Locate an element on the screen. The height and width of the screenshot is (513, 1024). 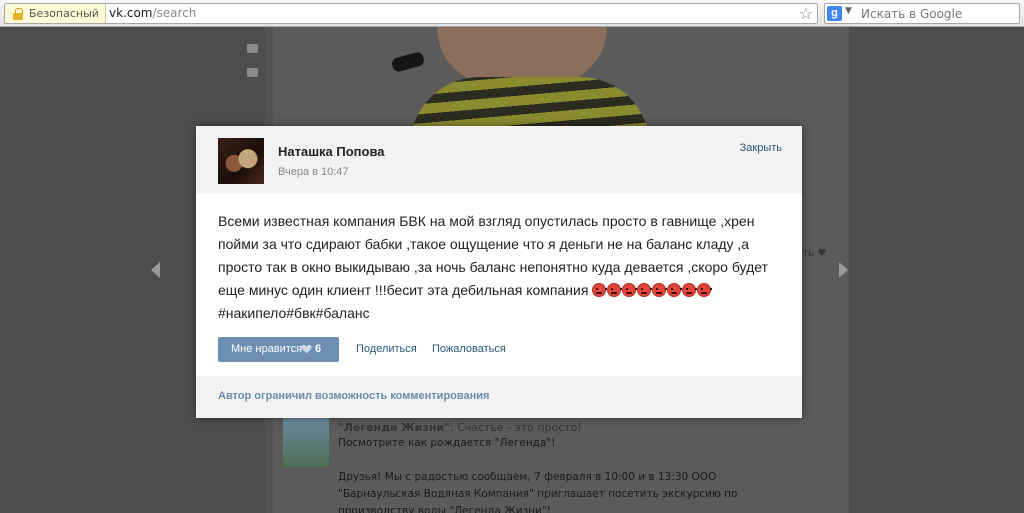
prev-arrow-icon is located at coordinates (155, 270).